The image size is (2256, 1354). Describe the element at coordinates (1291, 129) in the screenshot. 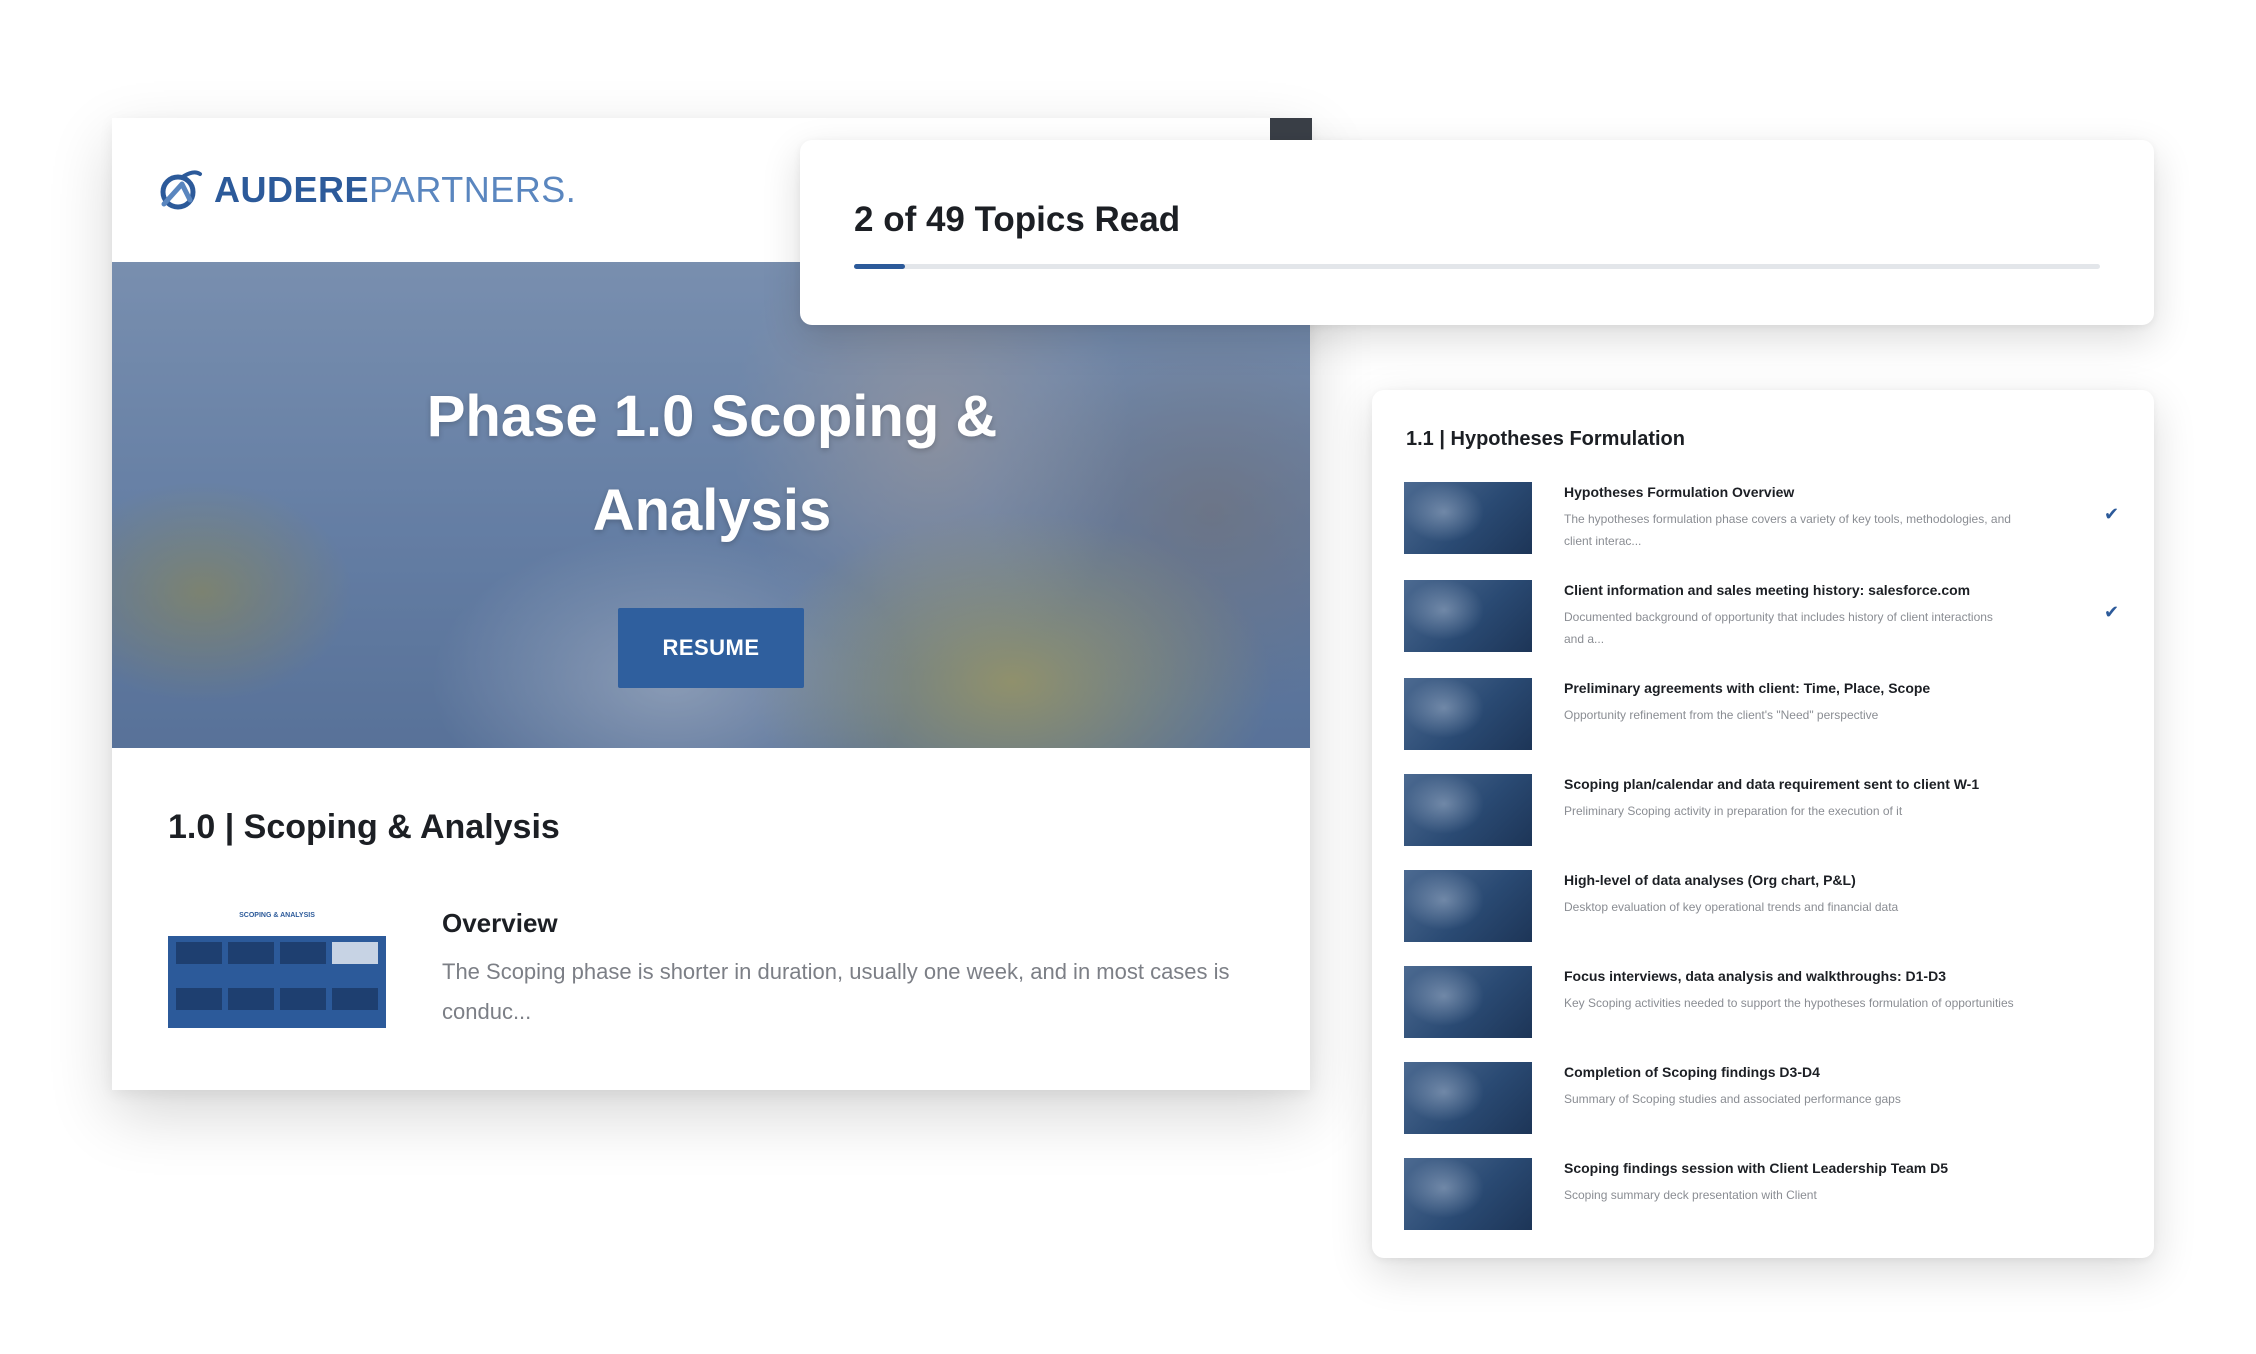

I see `tab-marker` at that location.